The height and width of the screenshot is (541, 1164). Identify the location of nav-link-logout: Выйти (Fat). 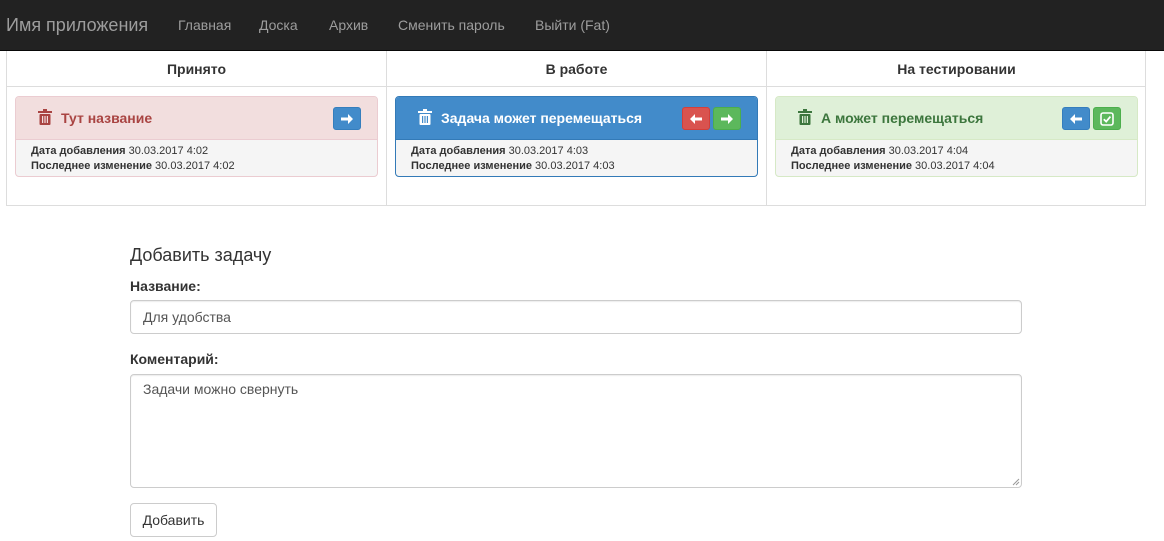
(572, 25).